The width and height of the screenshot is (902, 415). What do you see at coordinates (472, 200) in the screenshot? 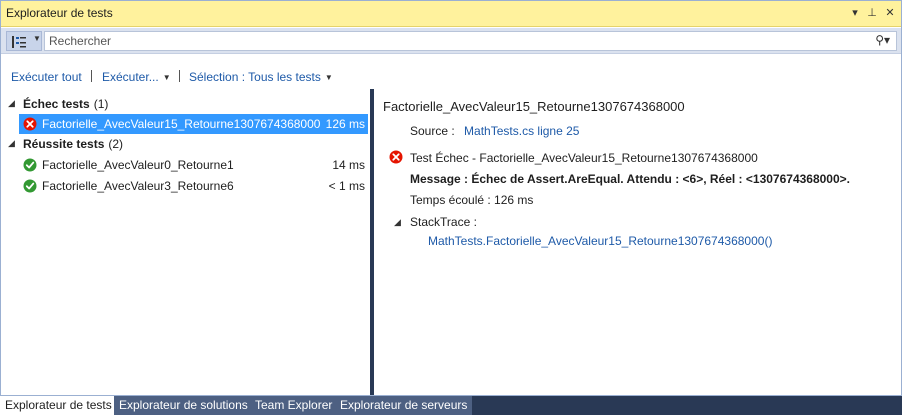
I see `detail-elapsed: Temps écoulé : 126 ms` at bounding box center [472, 200].